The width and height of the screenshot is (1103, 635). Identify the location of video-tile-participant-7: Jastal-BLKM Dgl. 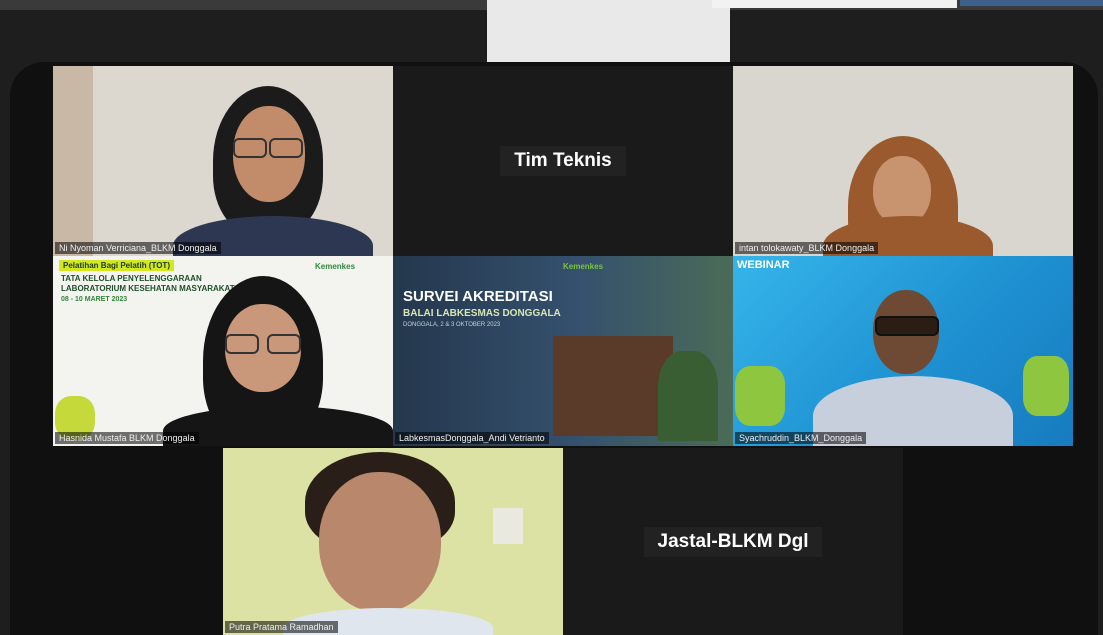
(733, 541).